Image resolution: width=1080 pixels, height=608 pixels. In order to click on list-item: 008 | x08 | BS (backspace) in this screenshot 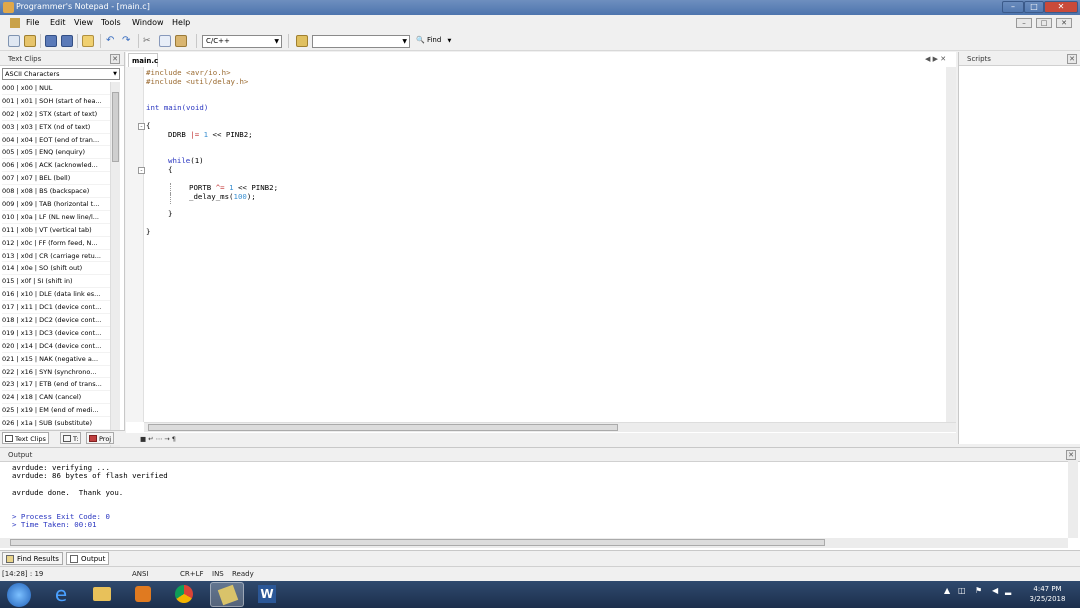, I will do `click(56, 192)`.